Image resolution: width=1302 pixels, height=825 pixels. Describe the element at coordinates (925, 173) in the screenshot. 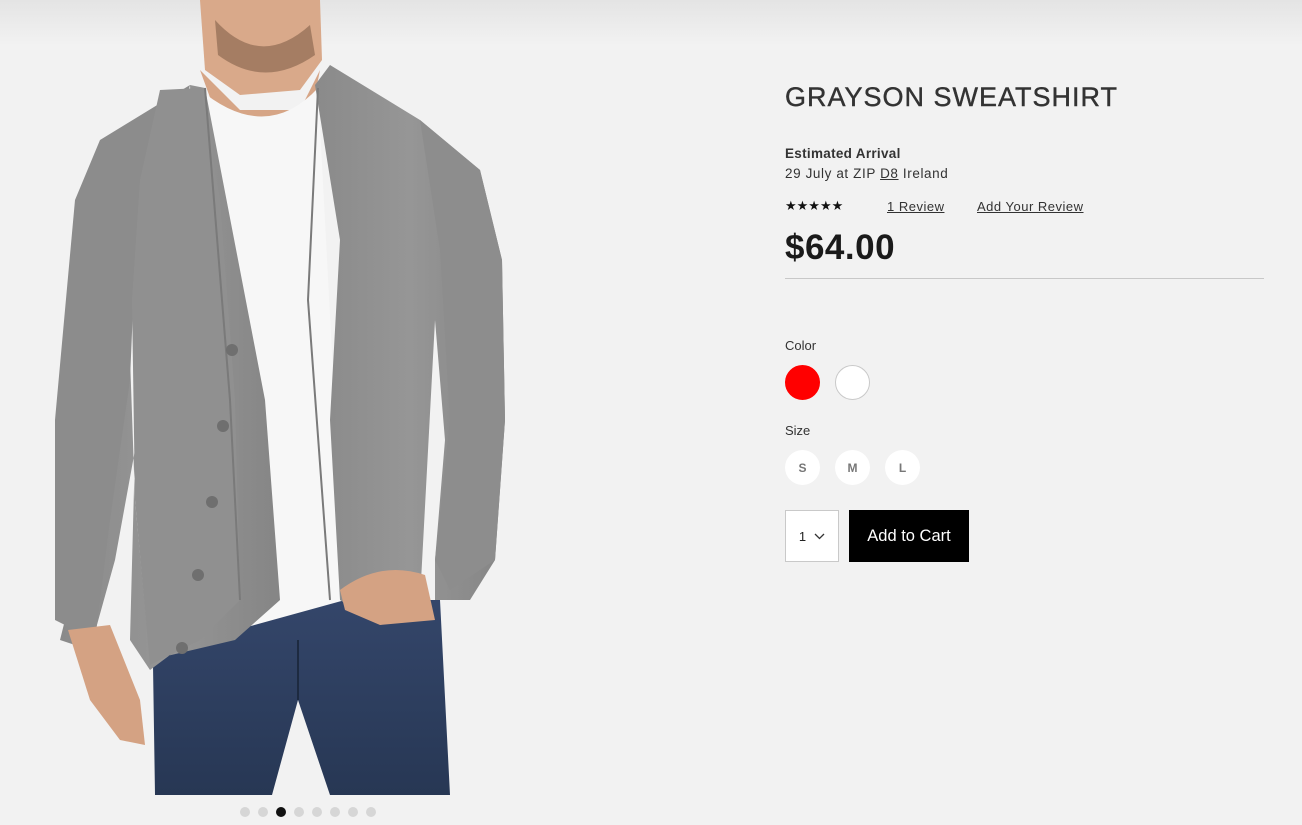

I see `arrival-country: Ireland` at that location.